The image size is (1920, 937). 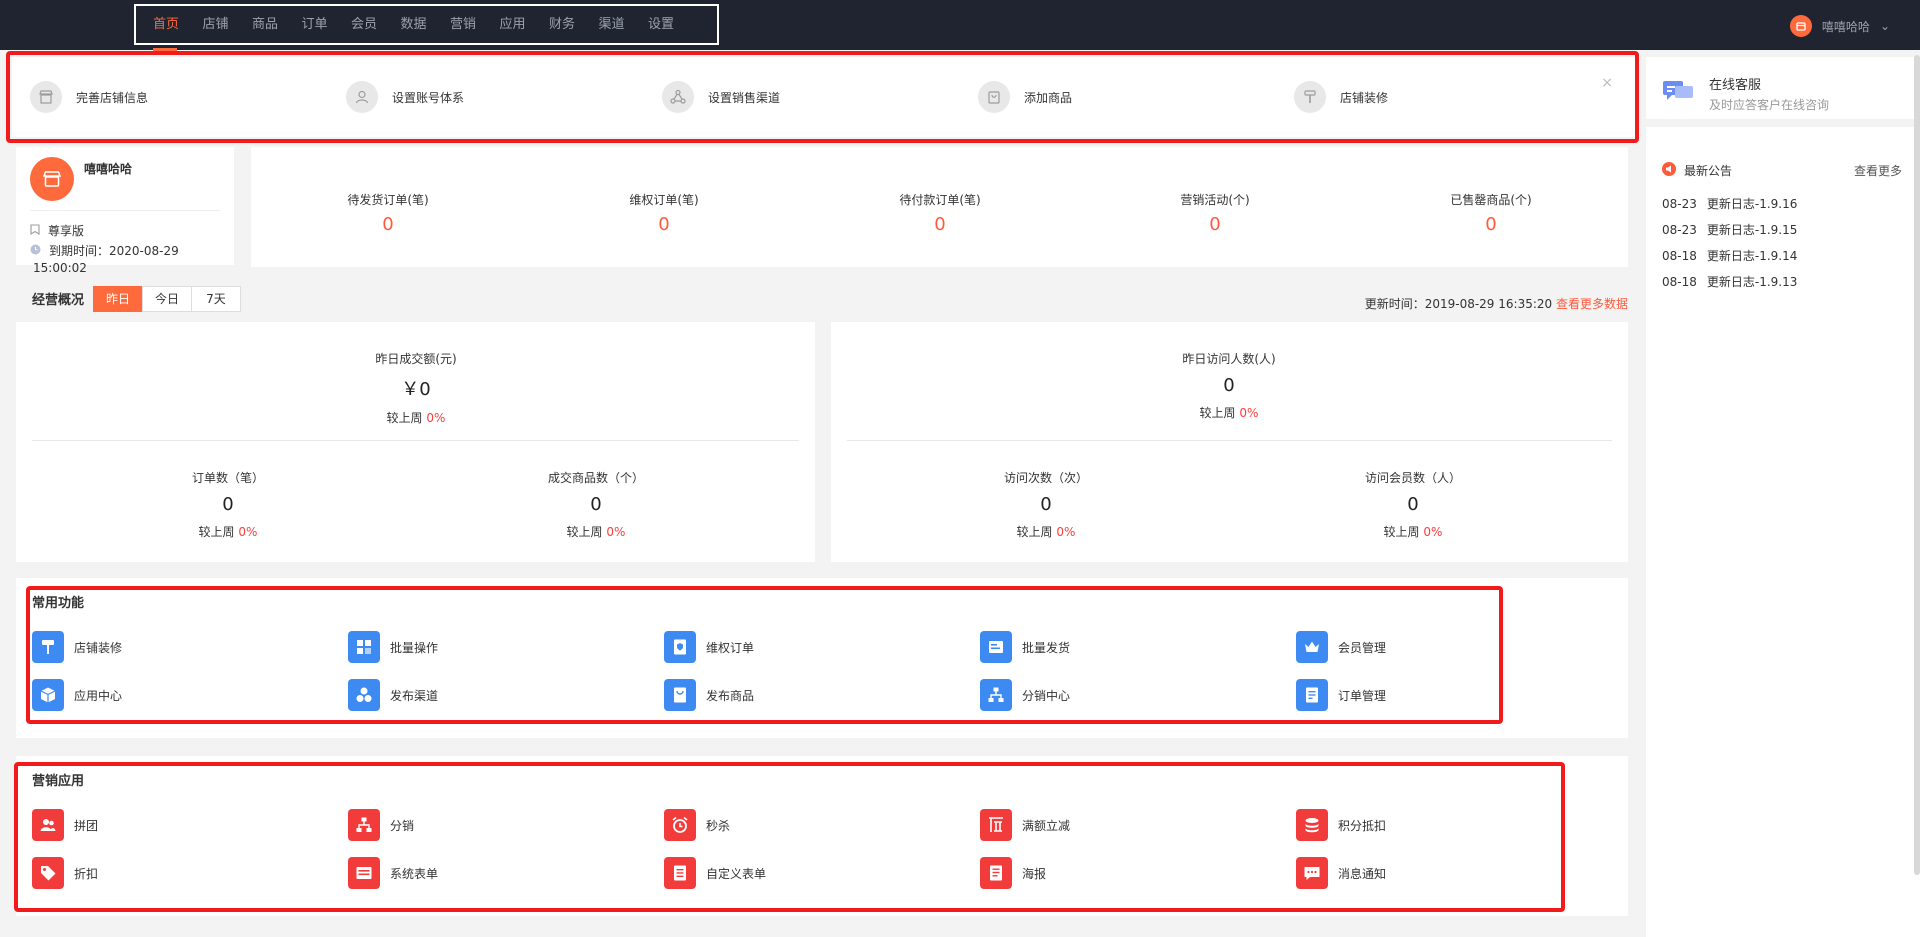 I want to click on metric-order-count: 订单数（笔） 0 较上周 0%, so click(x=228, y=504).